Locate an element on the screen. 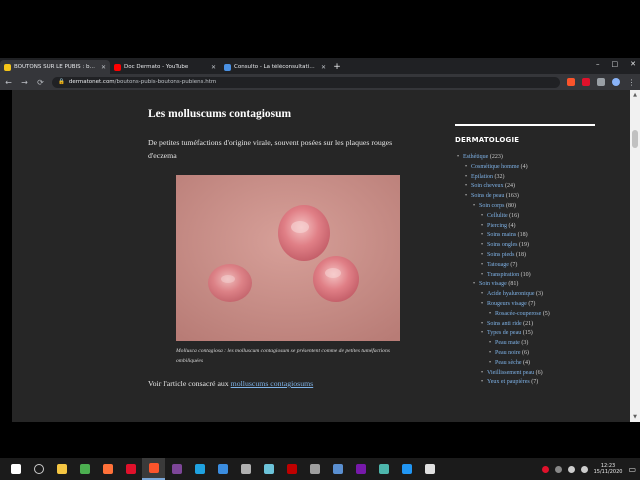 Image resolution: width=640 pixels, height=480 pixels. category-label: Epilation is located at coordinates (482, 176).